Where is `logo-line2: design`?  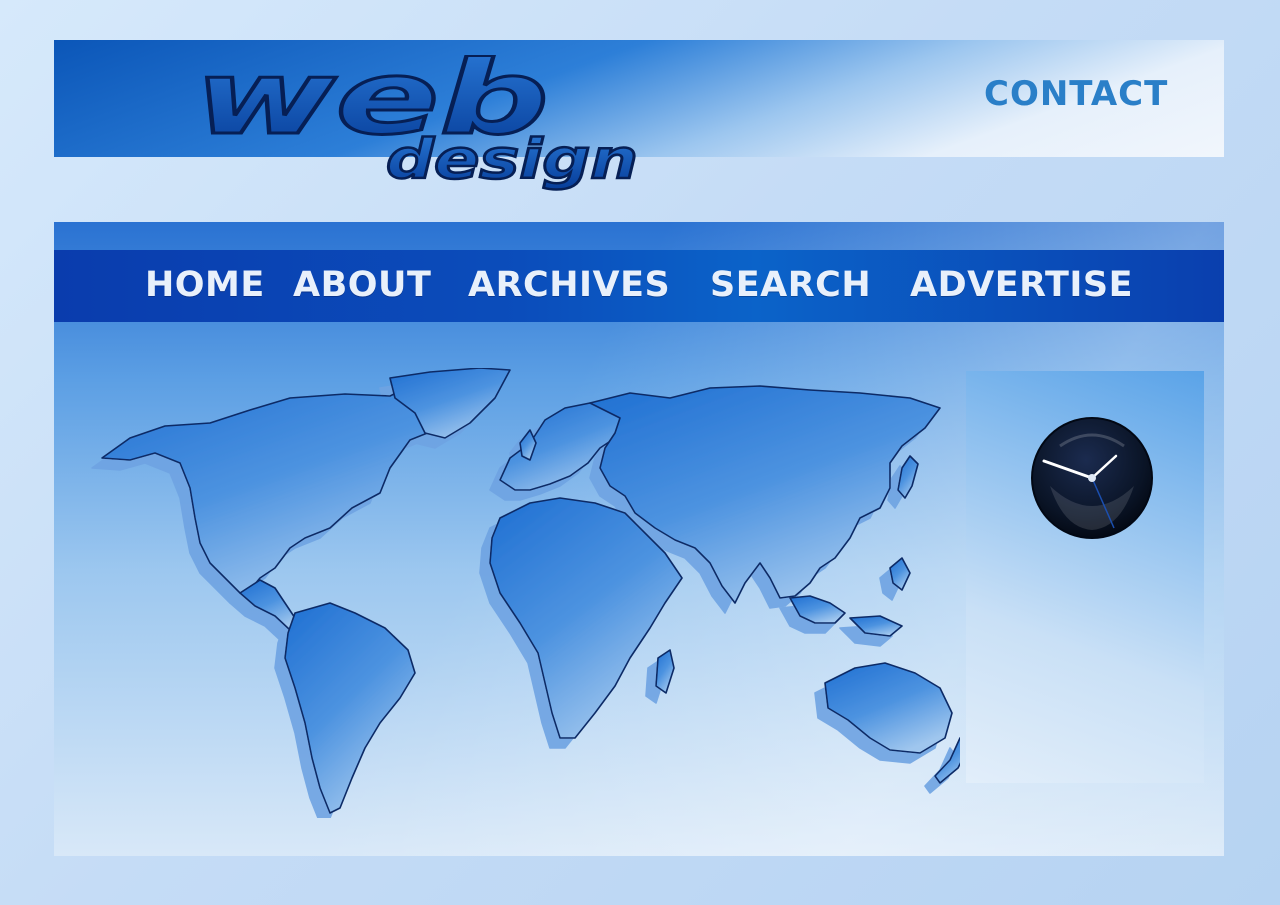
logo-line2: design is located at coordinates (512, 159).